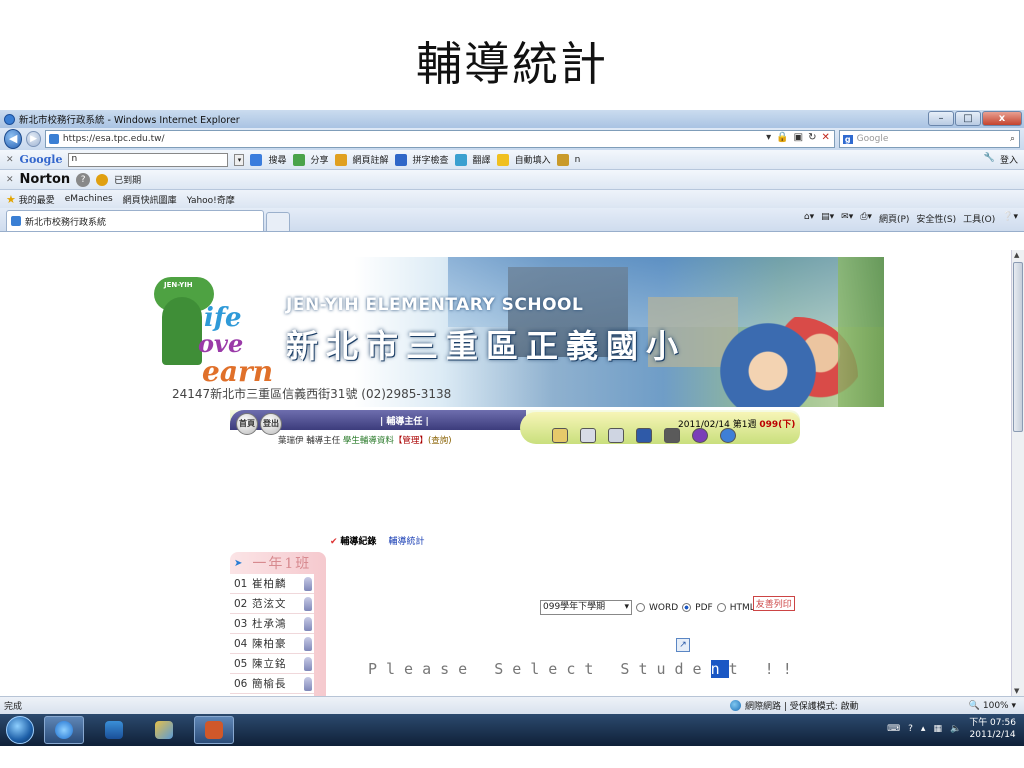 The image size is (1024, 768). Describe the element at coordinates (127, 179) in the screenshot. I see `norton-expired: 已到期` at that location.